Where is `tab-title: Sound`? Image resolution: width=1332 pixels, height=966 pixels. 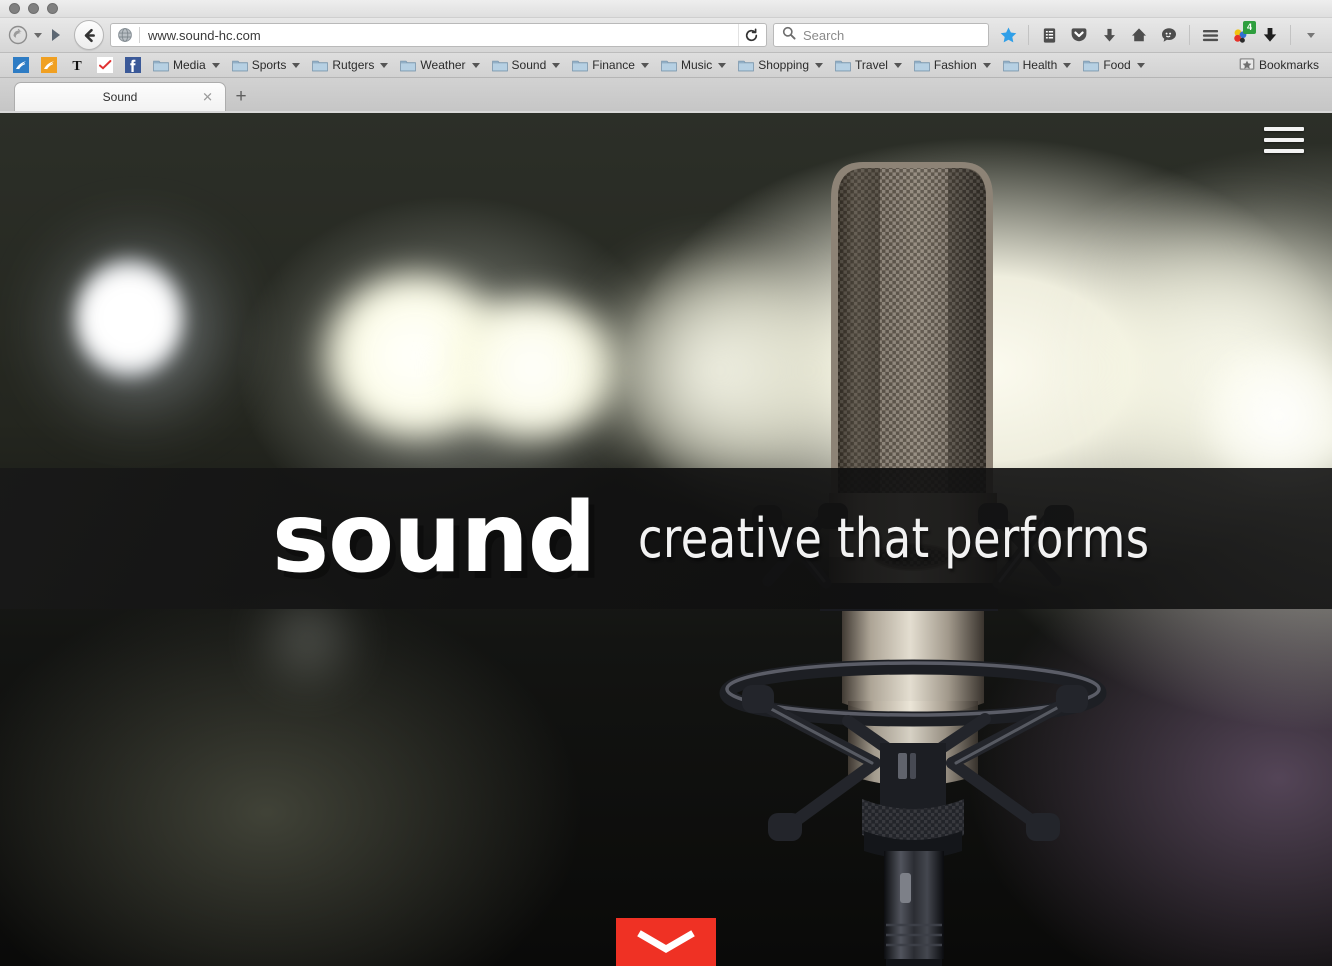 tab-title: Sound is located at coordinates (120, 97).